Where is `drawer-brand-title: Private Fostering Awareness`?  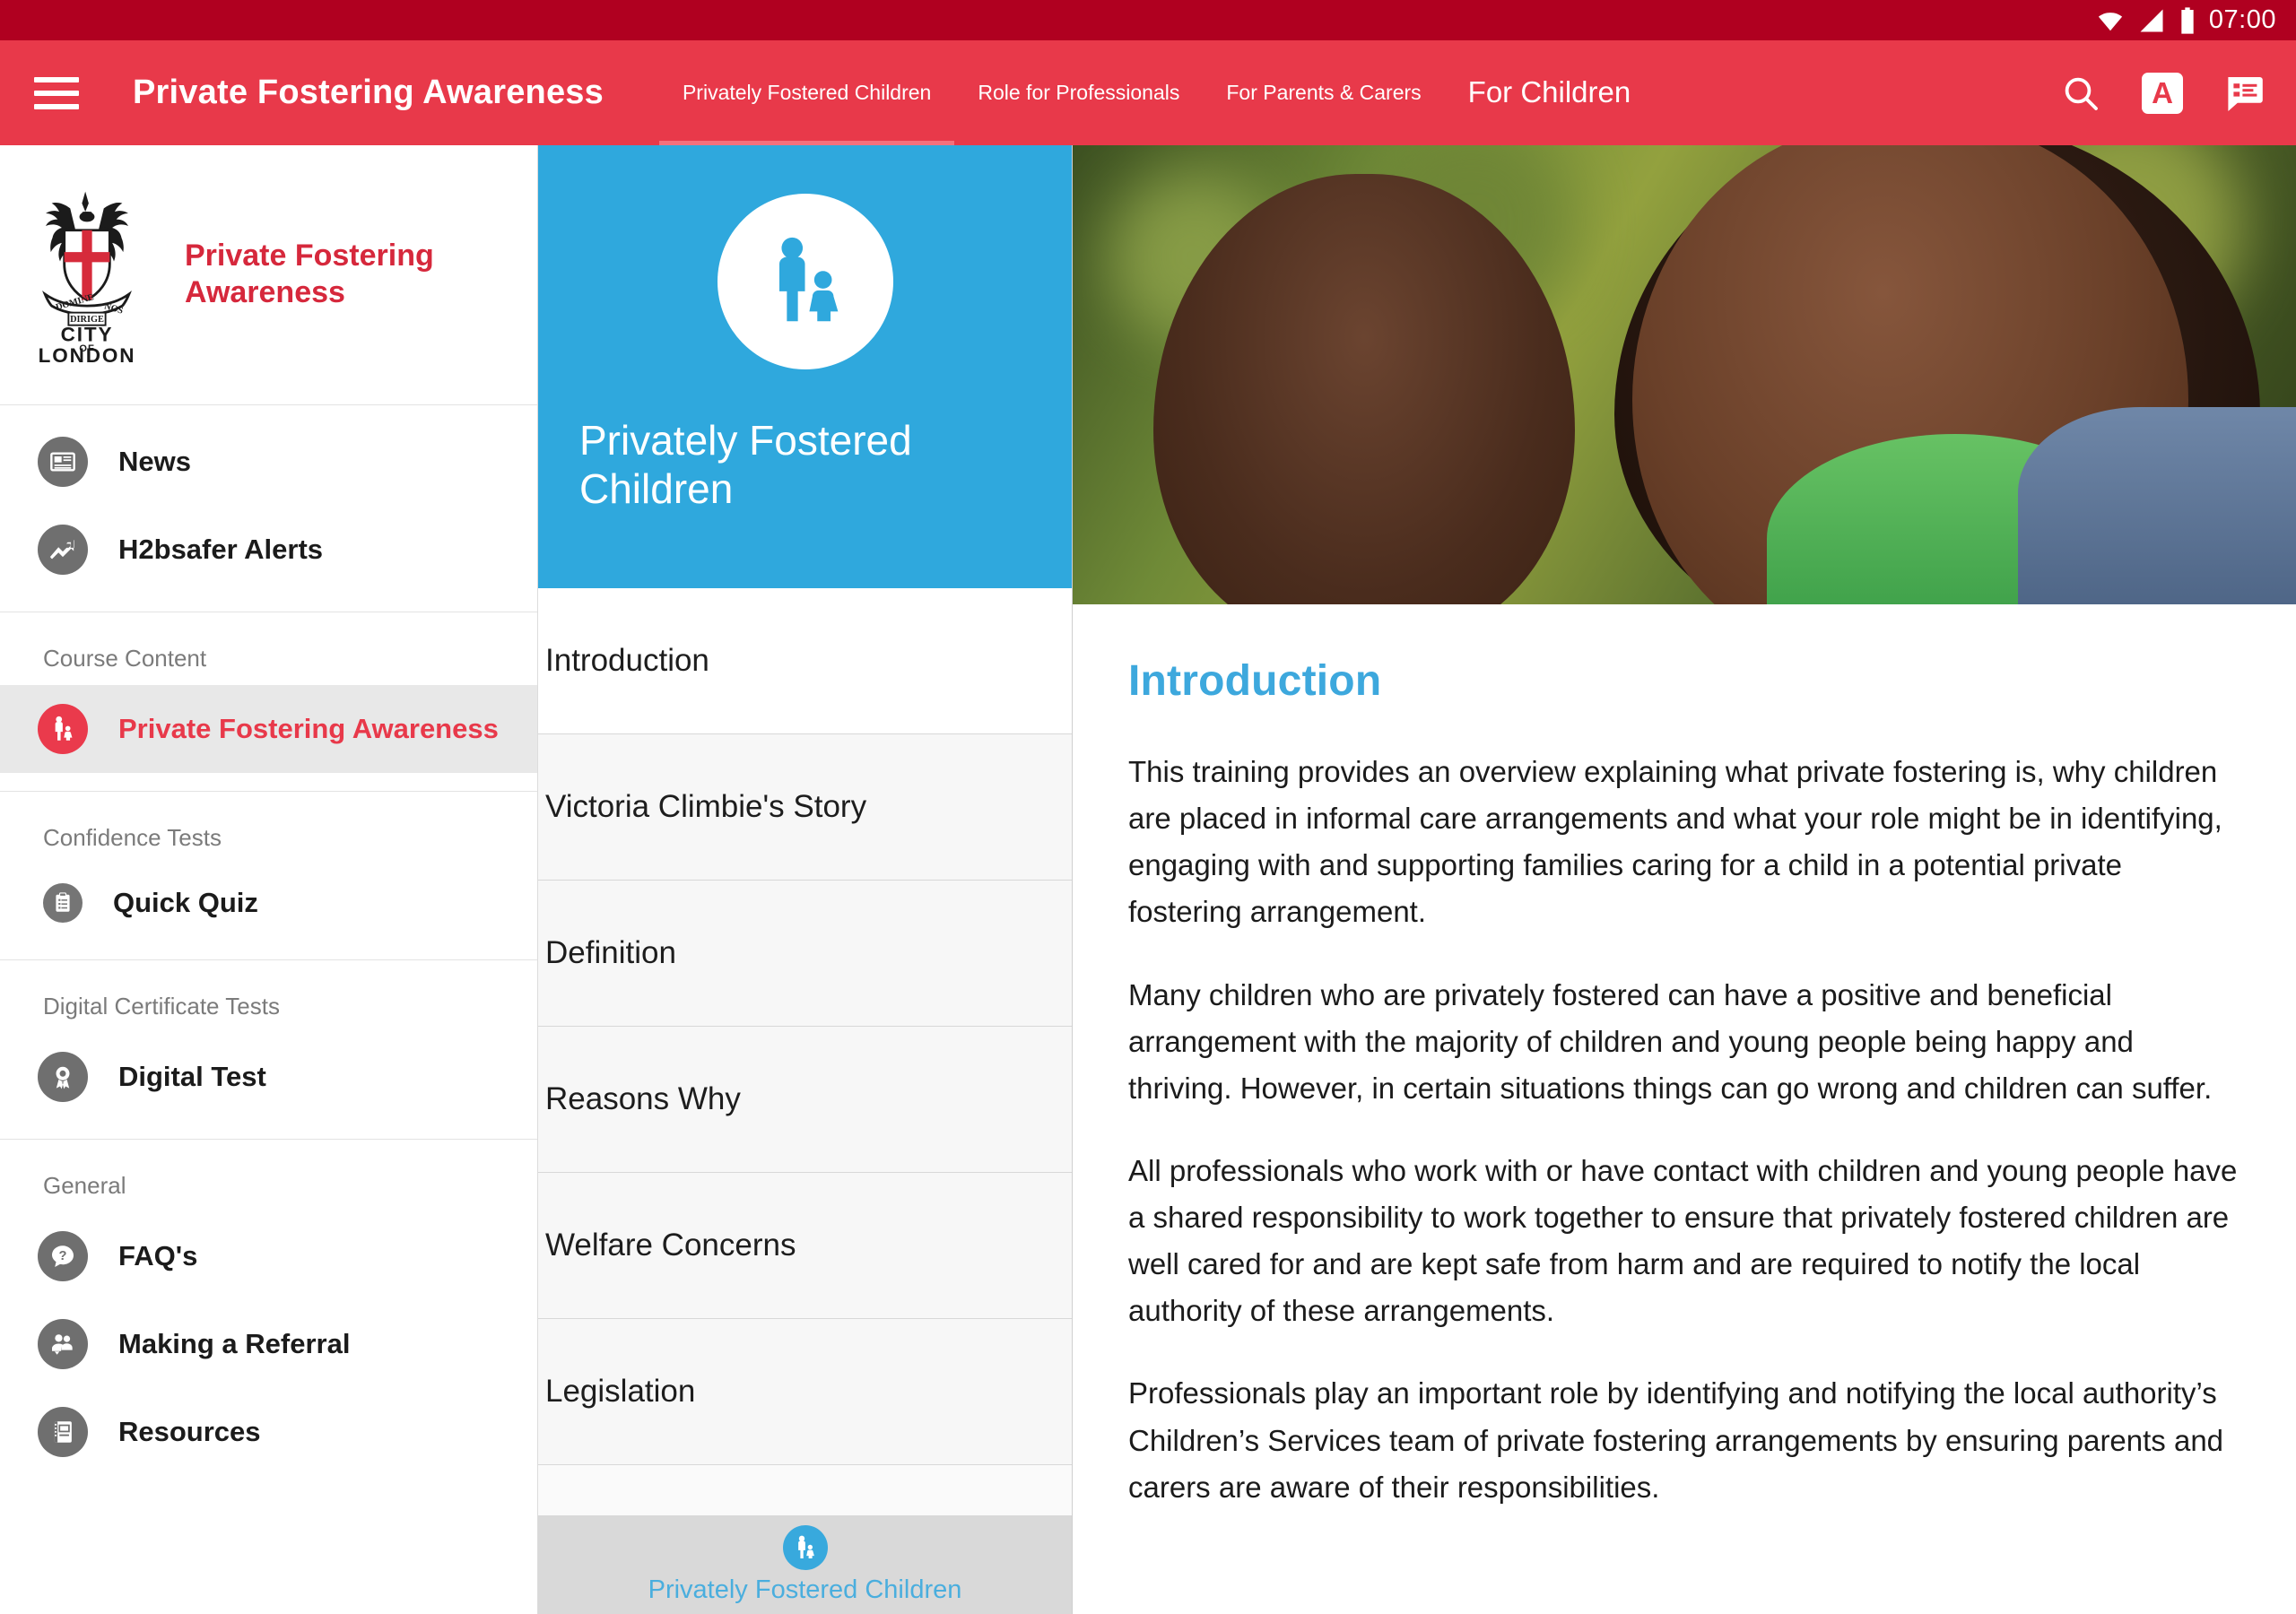
drawer-brand-title: Private Fostering Awareness is located at coordinates (309, 274).